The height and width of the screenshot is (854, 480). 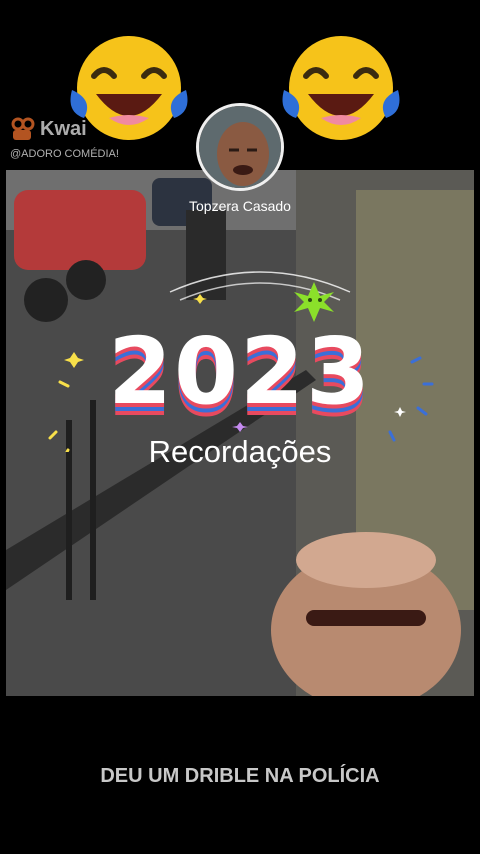 I want to click on video-caption: DEU UM DRIBLE NA POLÍCIA, so click(x=240, y=776).